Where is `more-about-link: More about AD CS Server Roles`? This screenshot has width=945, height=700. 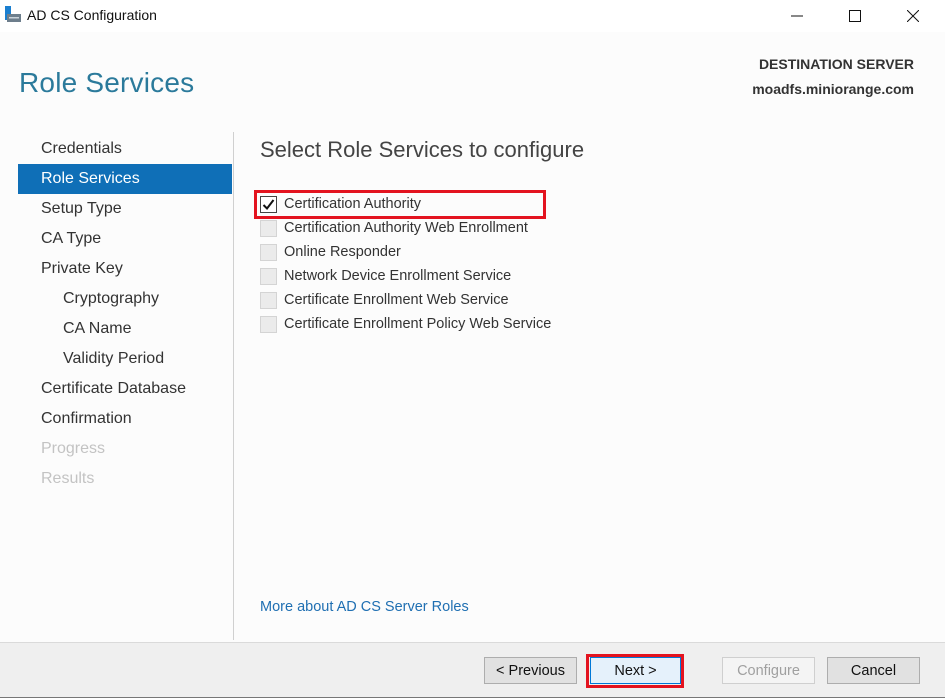 more-about-link: More about AD CS Server Roles is located at coordinates (364, 607).